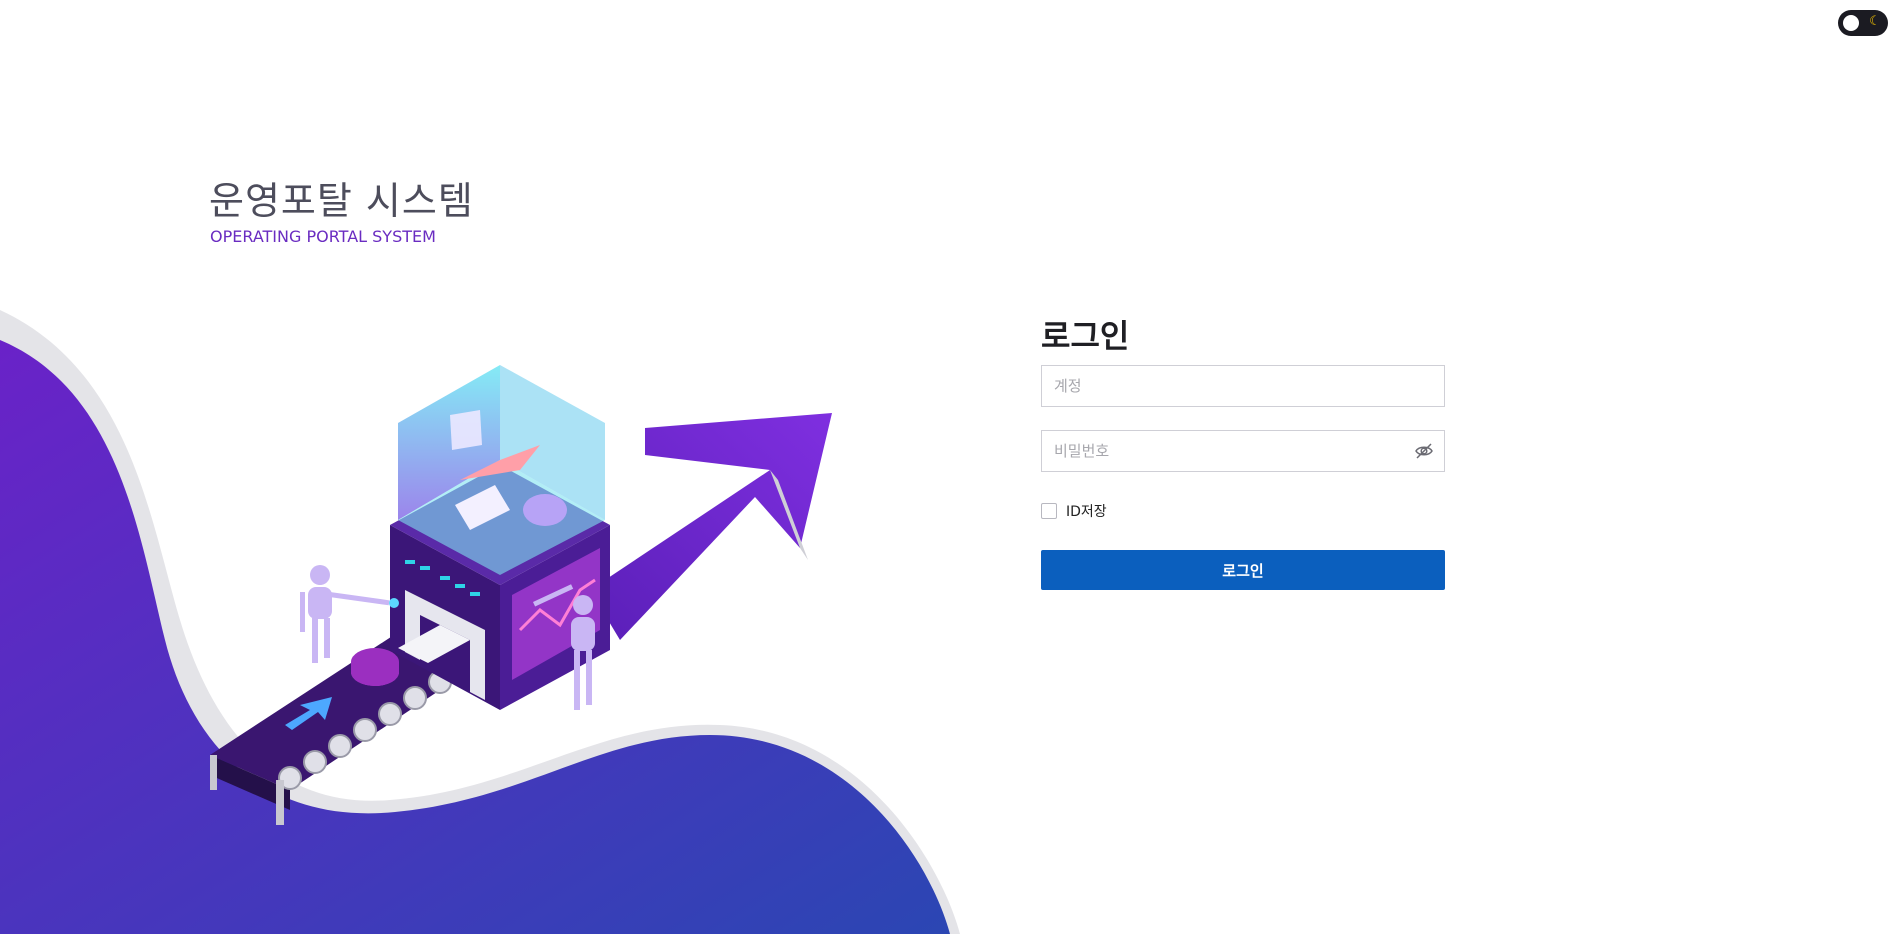 This screenshot has height=934, width=1902. I want to click on login-heading: 로그인, so click(1085, 336).